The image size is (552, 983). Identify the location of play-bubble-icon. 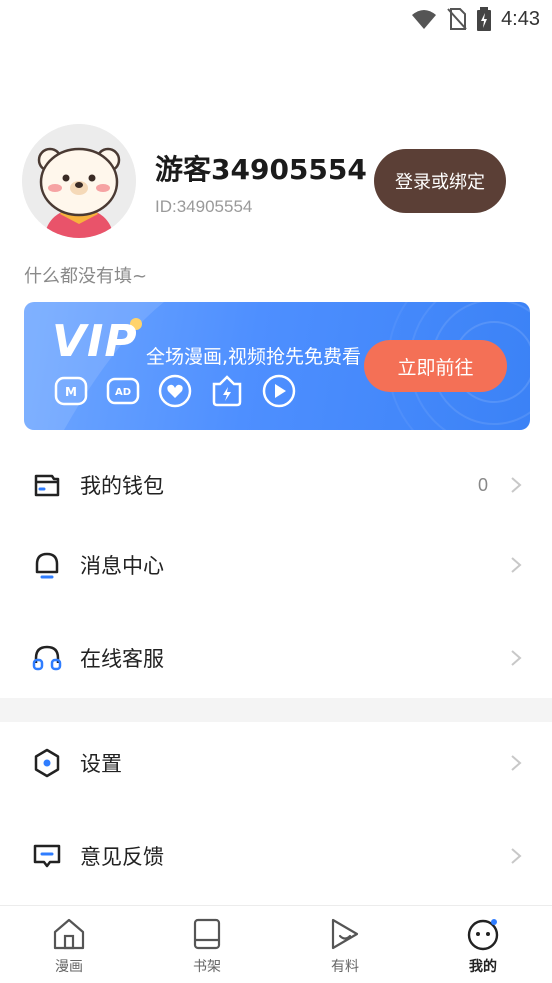
(345, 934).